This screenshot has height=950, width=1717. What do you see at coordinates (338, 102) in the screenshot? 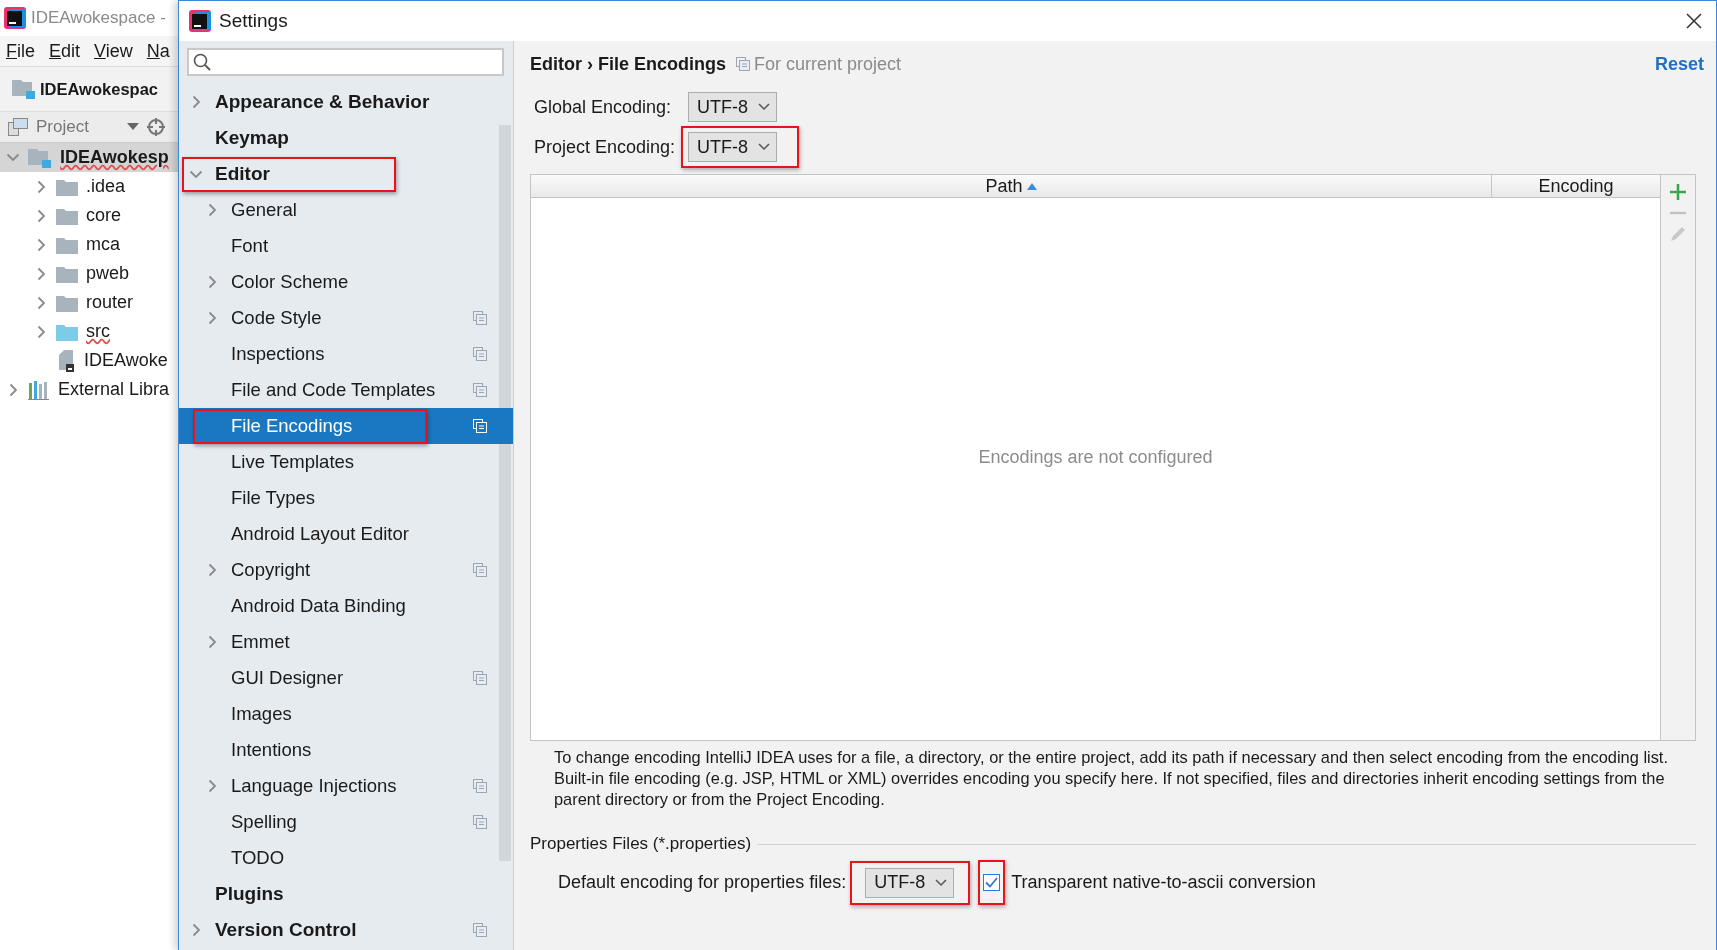
I see `sidebar-item: Appearance & Behavior` at bounding box center [338, 102].